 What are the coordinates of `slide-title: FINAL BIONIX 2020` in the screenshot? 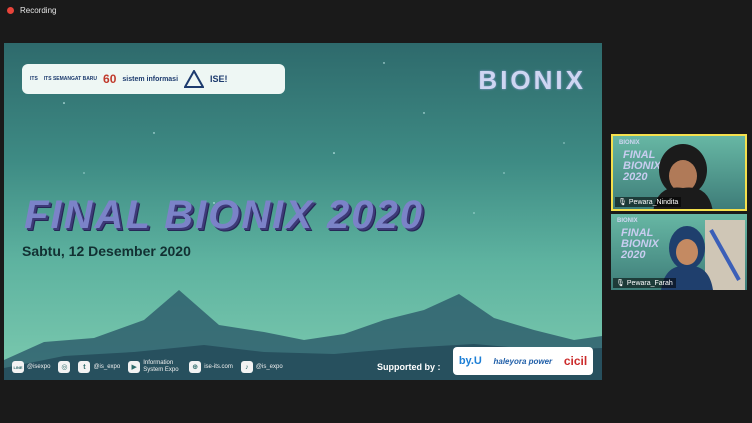 It's located at (224, 215).